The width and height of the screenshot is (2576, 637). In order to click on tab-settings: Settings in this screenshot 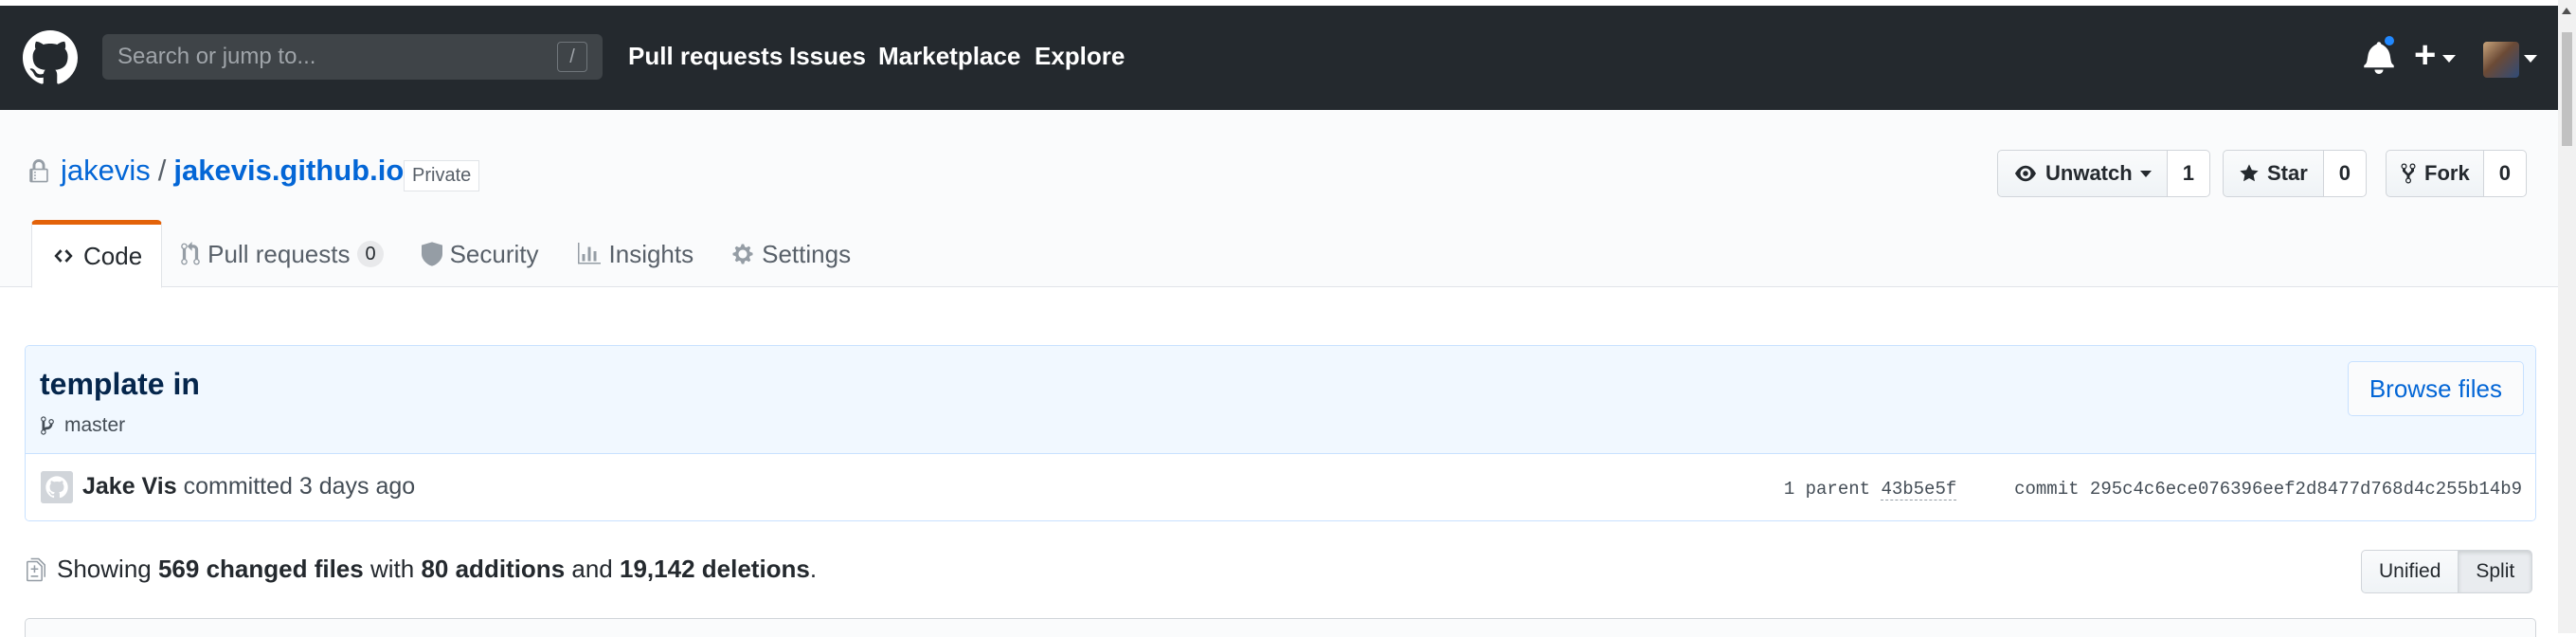, I will do `click(791, 254)`.